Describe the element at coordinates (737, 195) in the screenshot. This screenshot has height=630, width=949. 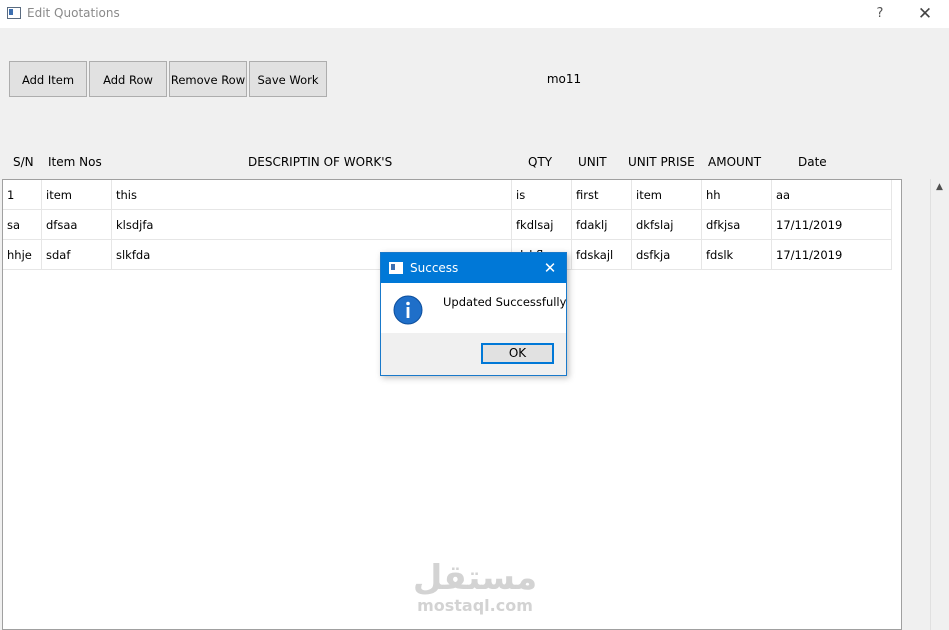
I see `cell-amount: hh` at that location.